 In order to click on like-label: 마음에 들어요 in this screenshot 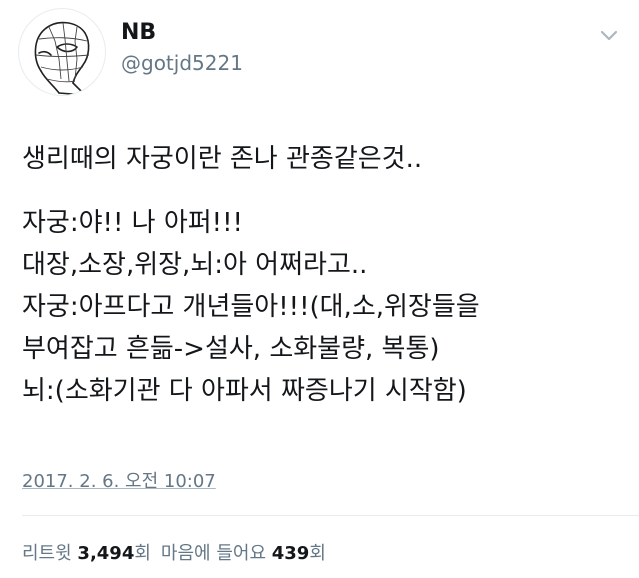, I will do `click(213, 553)`.